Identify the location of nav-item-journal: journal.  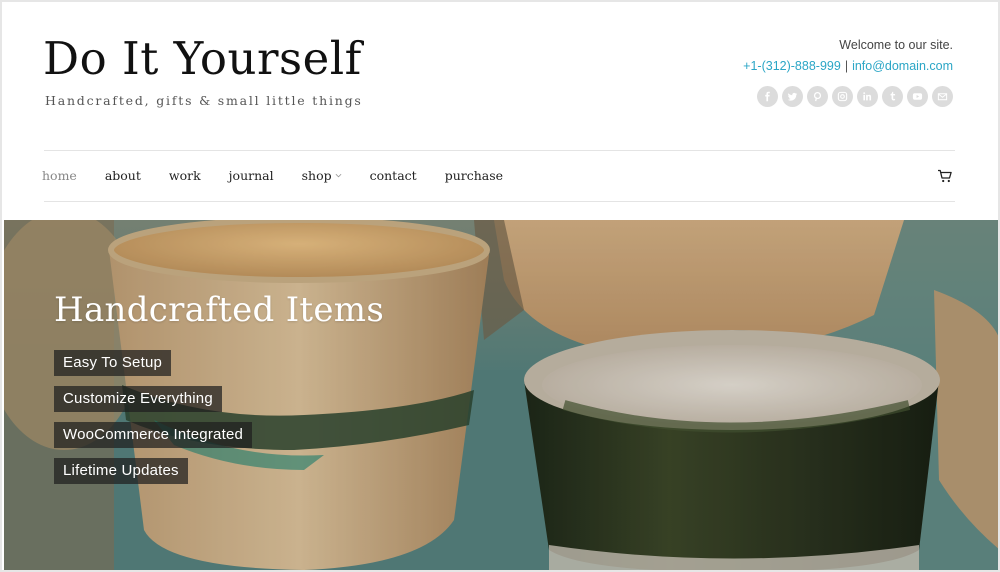
(251, 175).